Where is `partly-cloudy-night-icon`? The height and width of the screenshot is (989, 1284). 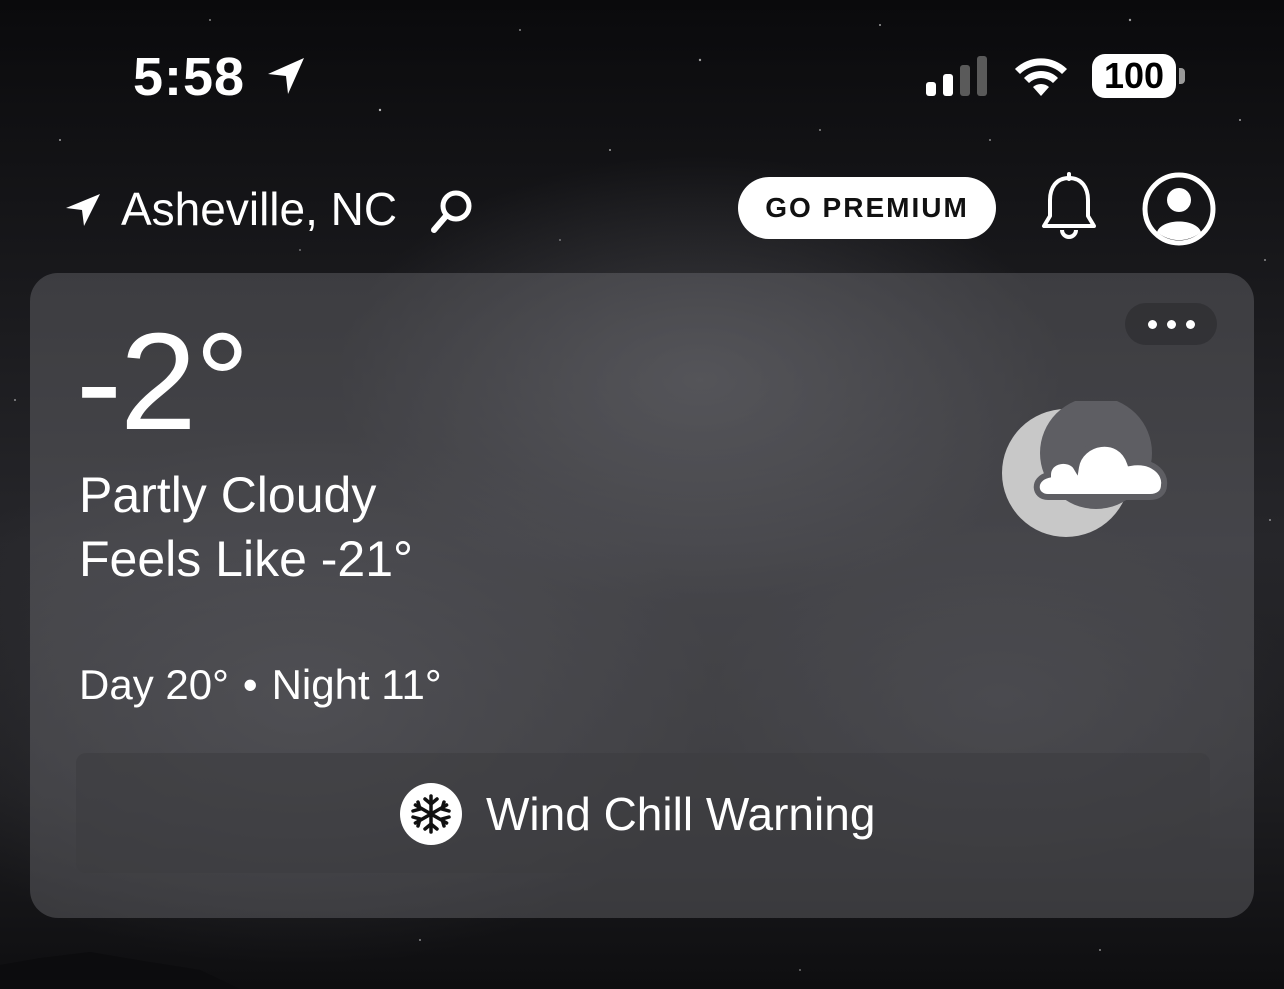
partly-cloudy-night-icon is located at coordinates (1085, 469).